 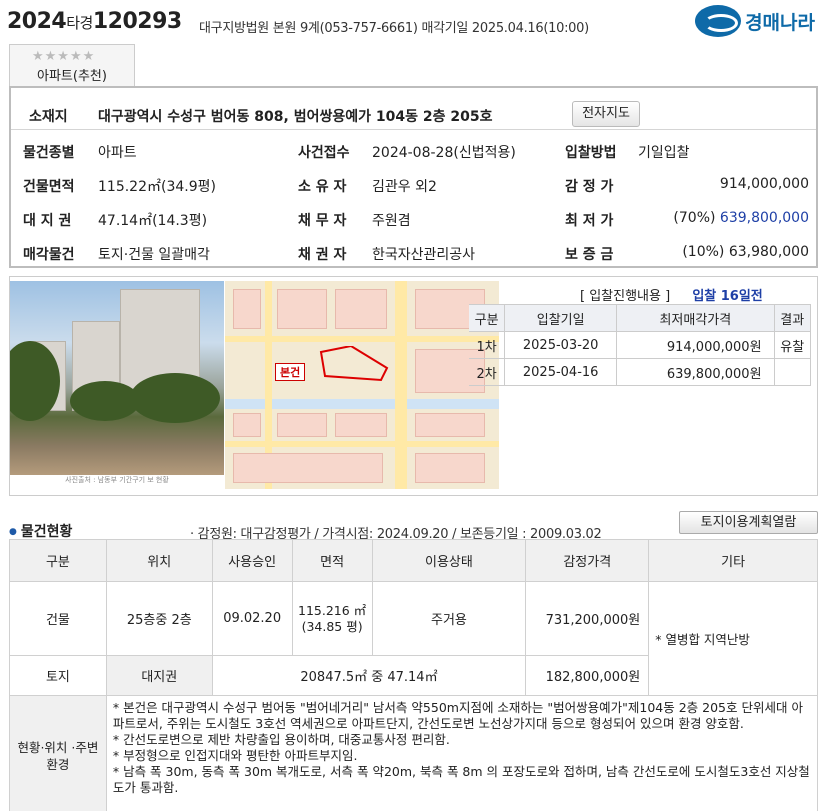 I want to click on table-header: 감정가격, so click(x=587, y=560).